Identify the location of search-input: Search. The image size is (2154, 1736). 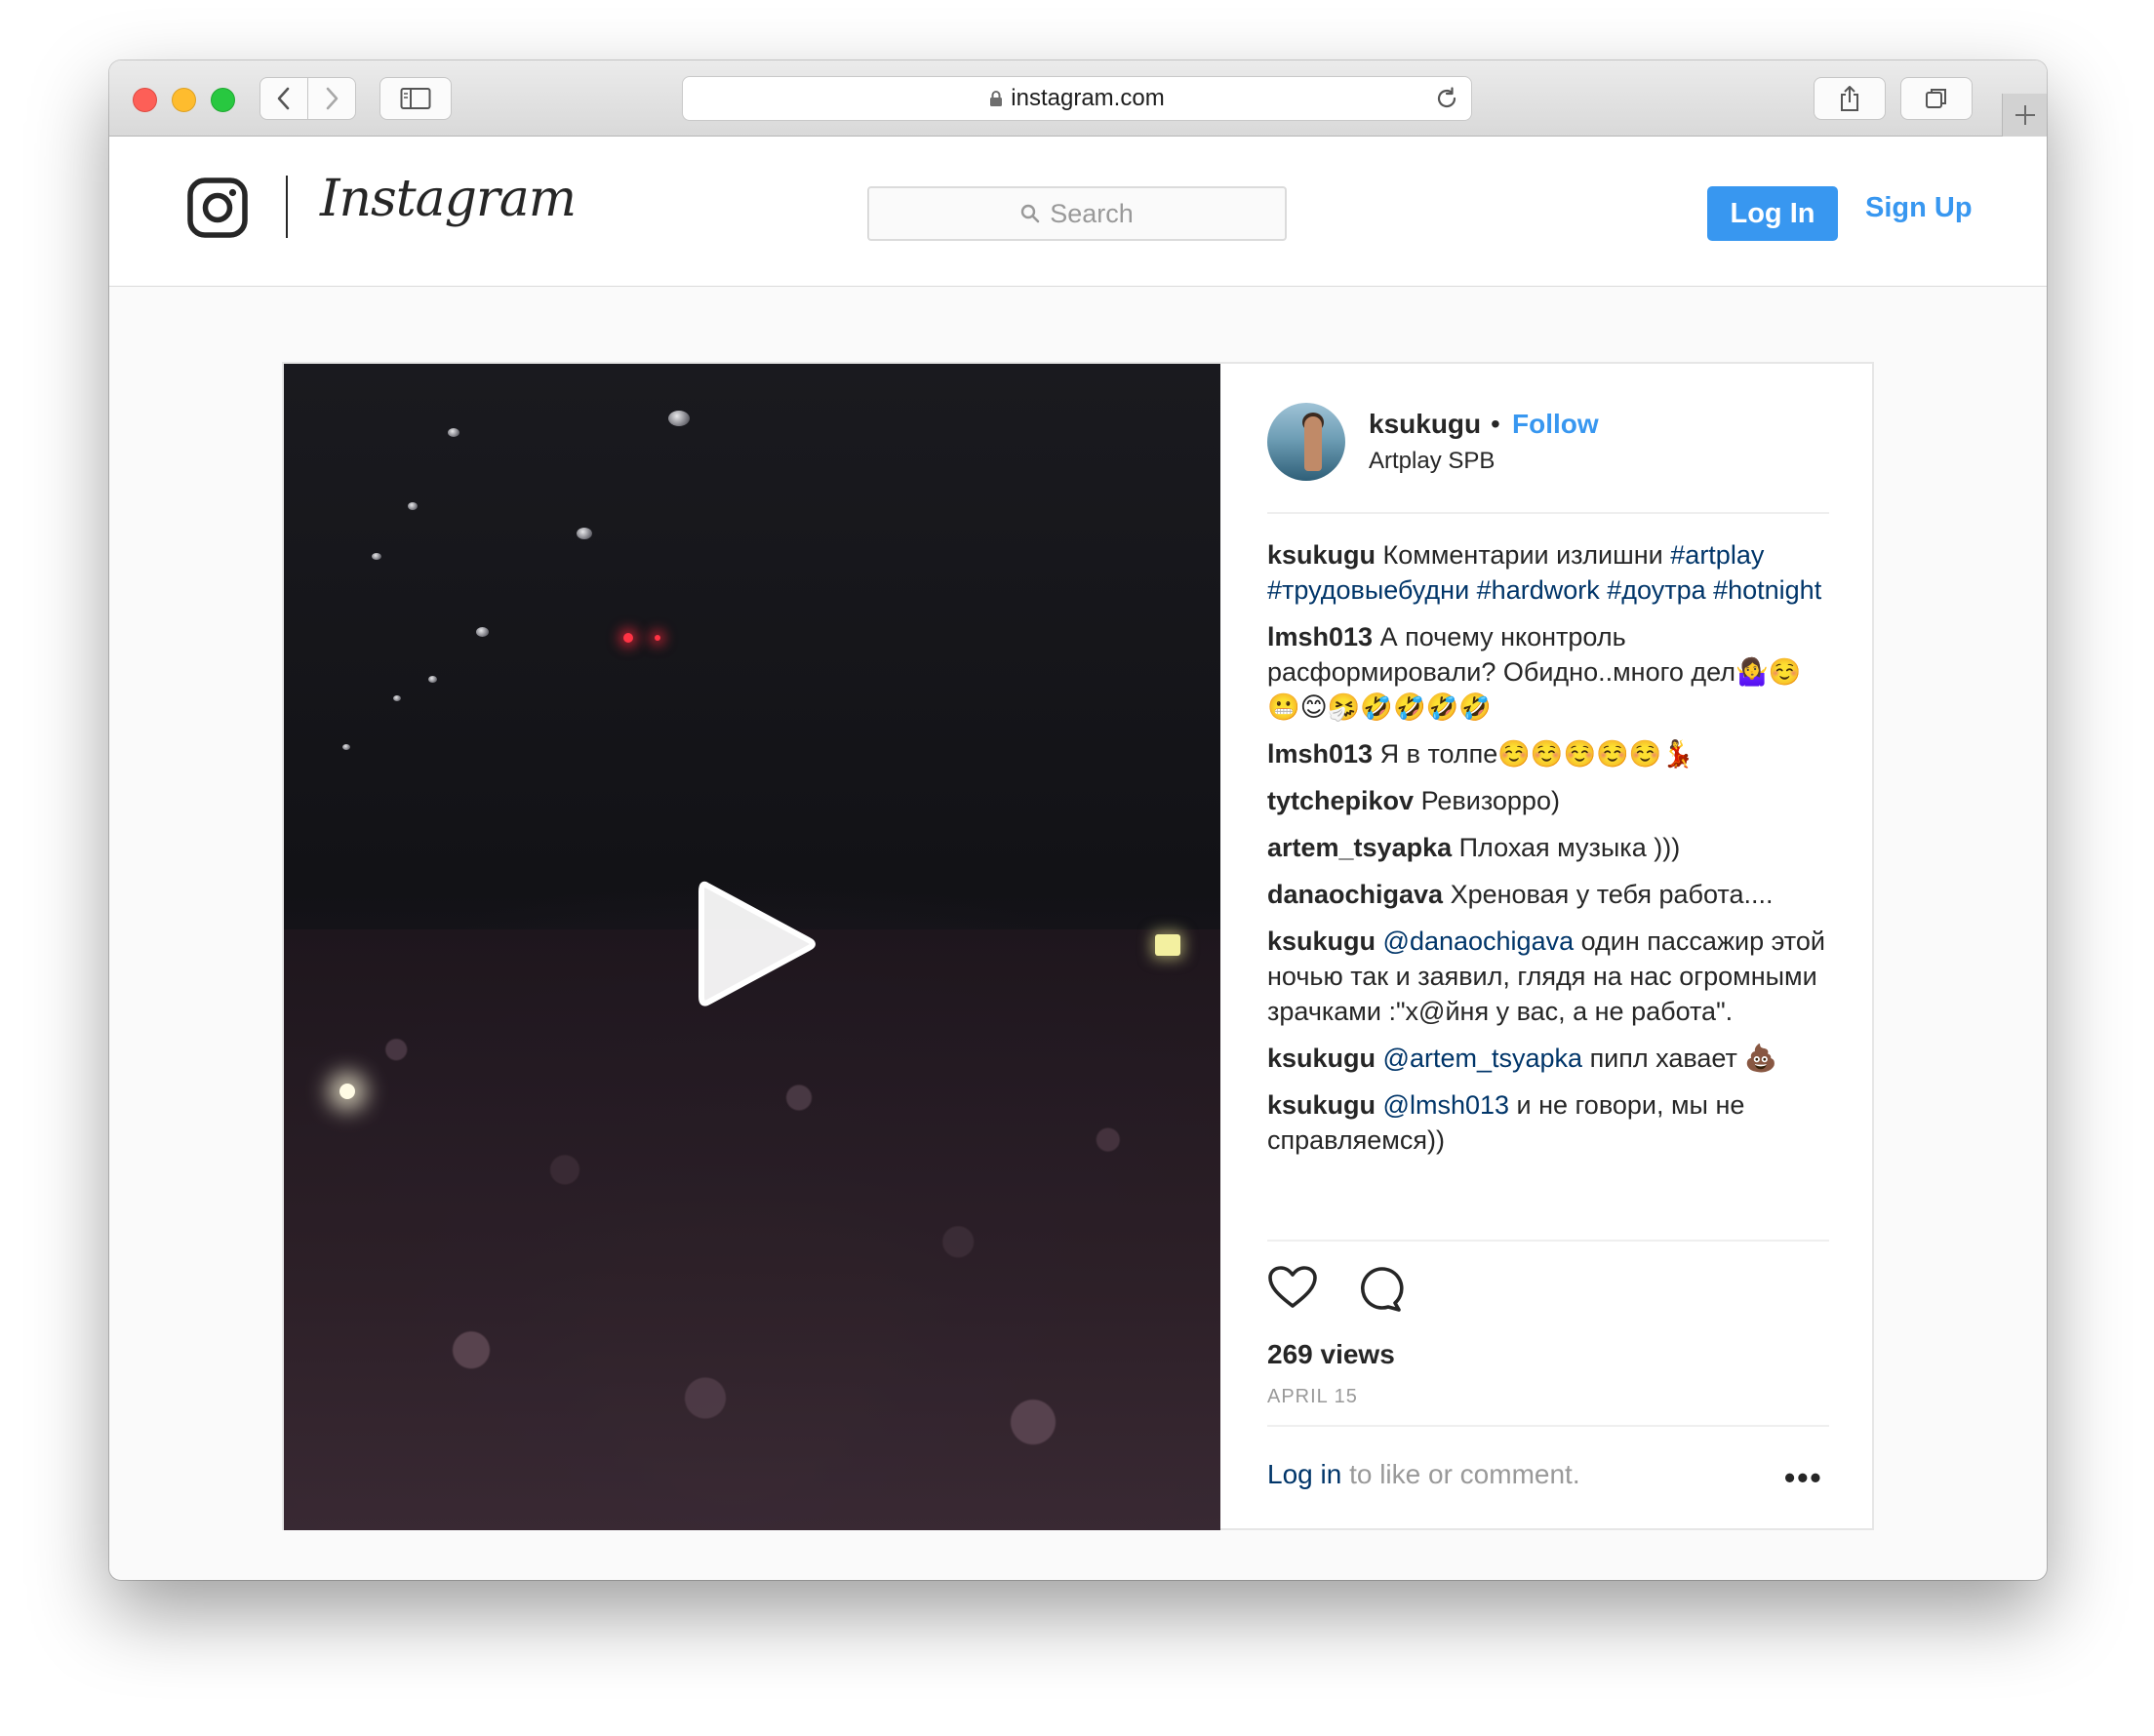
(1077, 213).